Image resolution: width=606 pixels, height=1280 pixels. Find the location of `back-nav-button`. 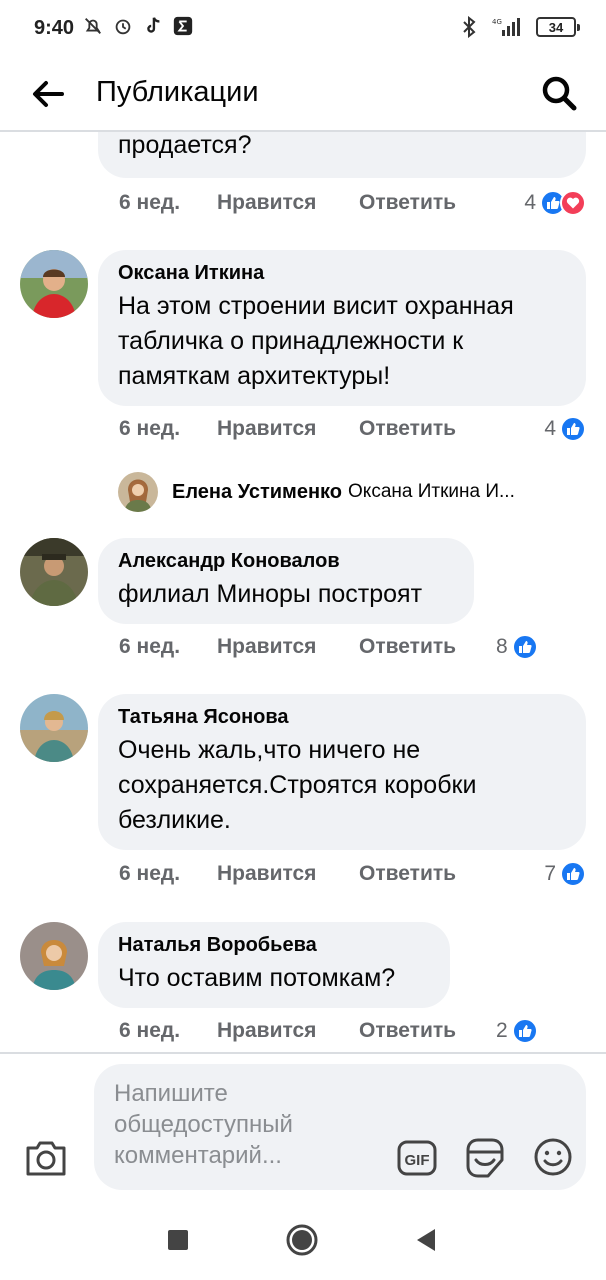

back-nav-button is located at coordinates (426, 1240).